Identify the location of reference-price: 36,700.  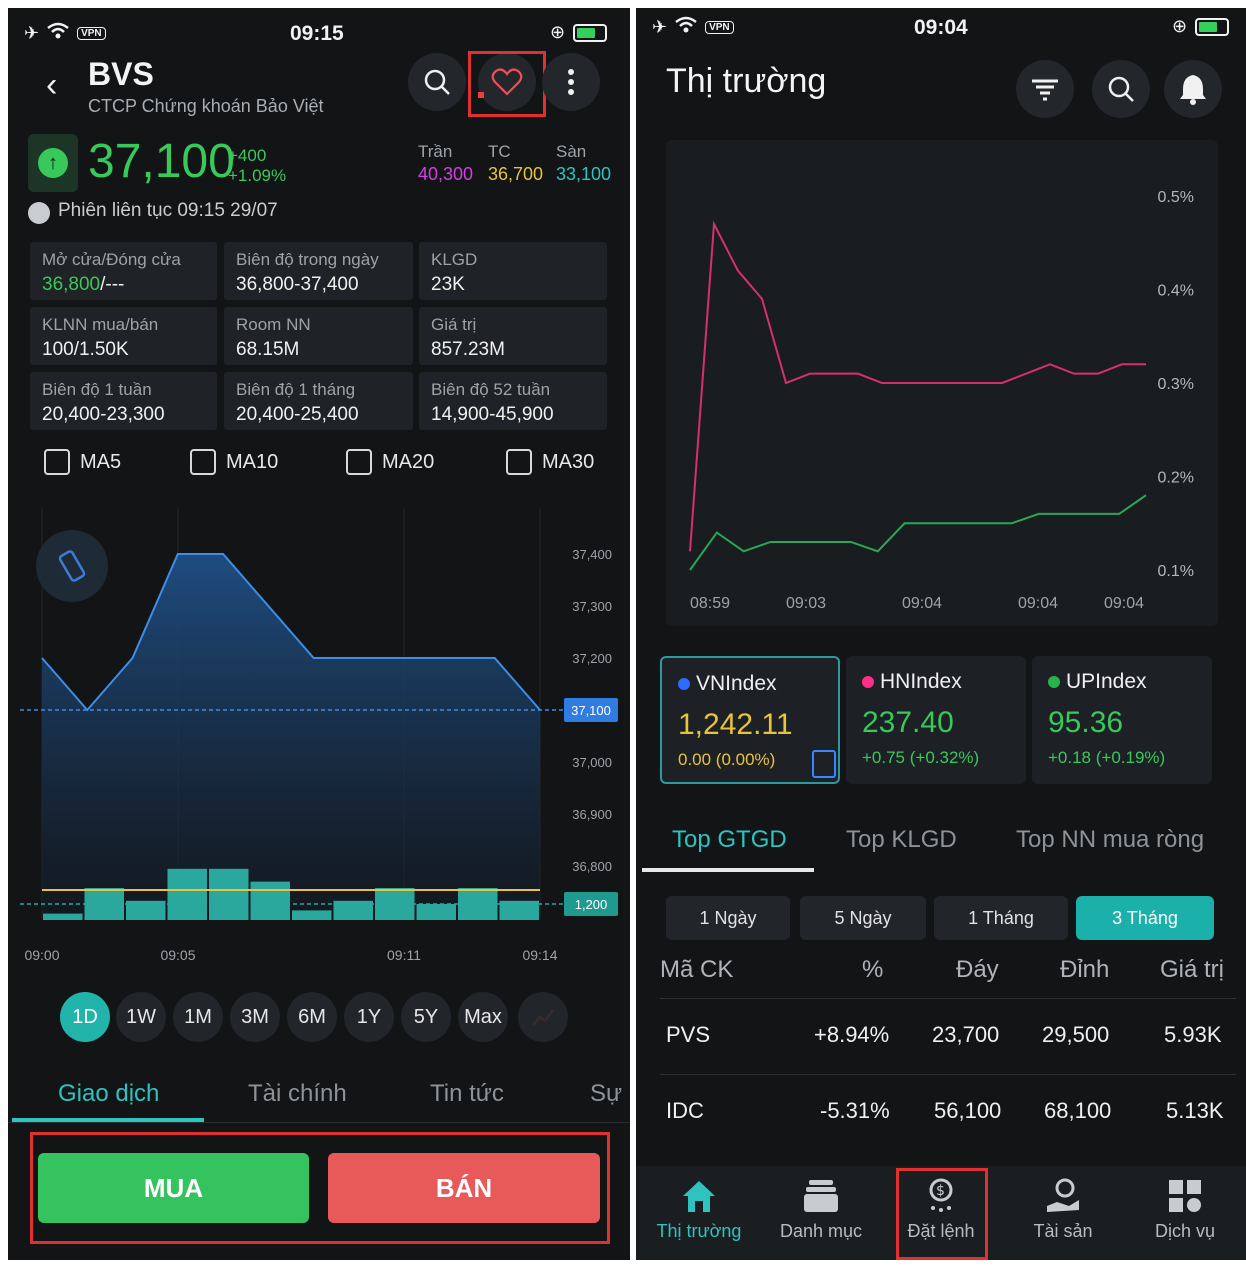
(516, 174).